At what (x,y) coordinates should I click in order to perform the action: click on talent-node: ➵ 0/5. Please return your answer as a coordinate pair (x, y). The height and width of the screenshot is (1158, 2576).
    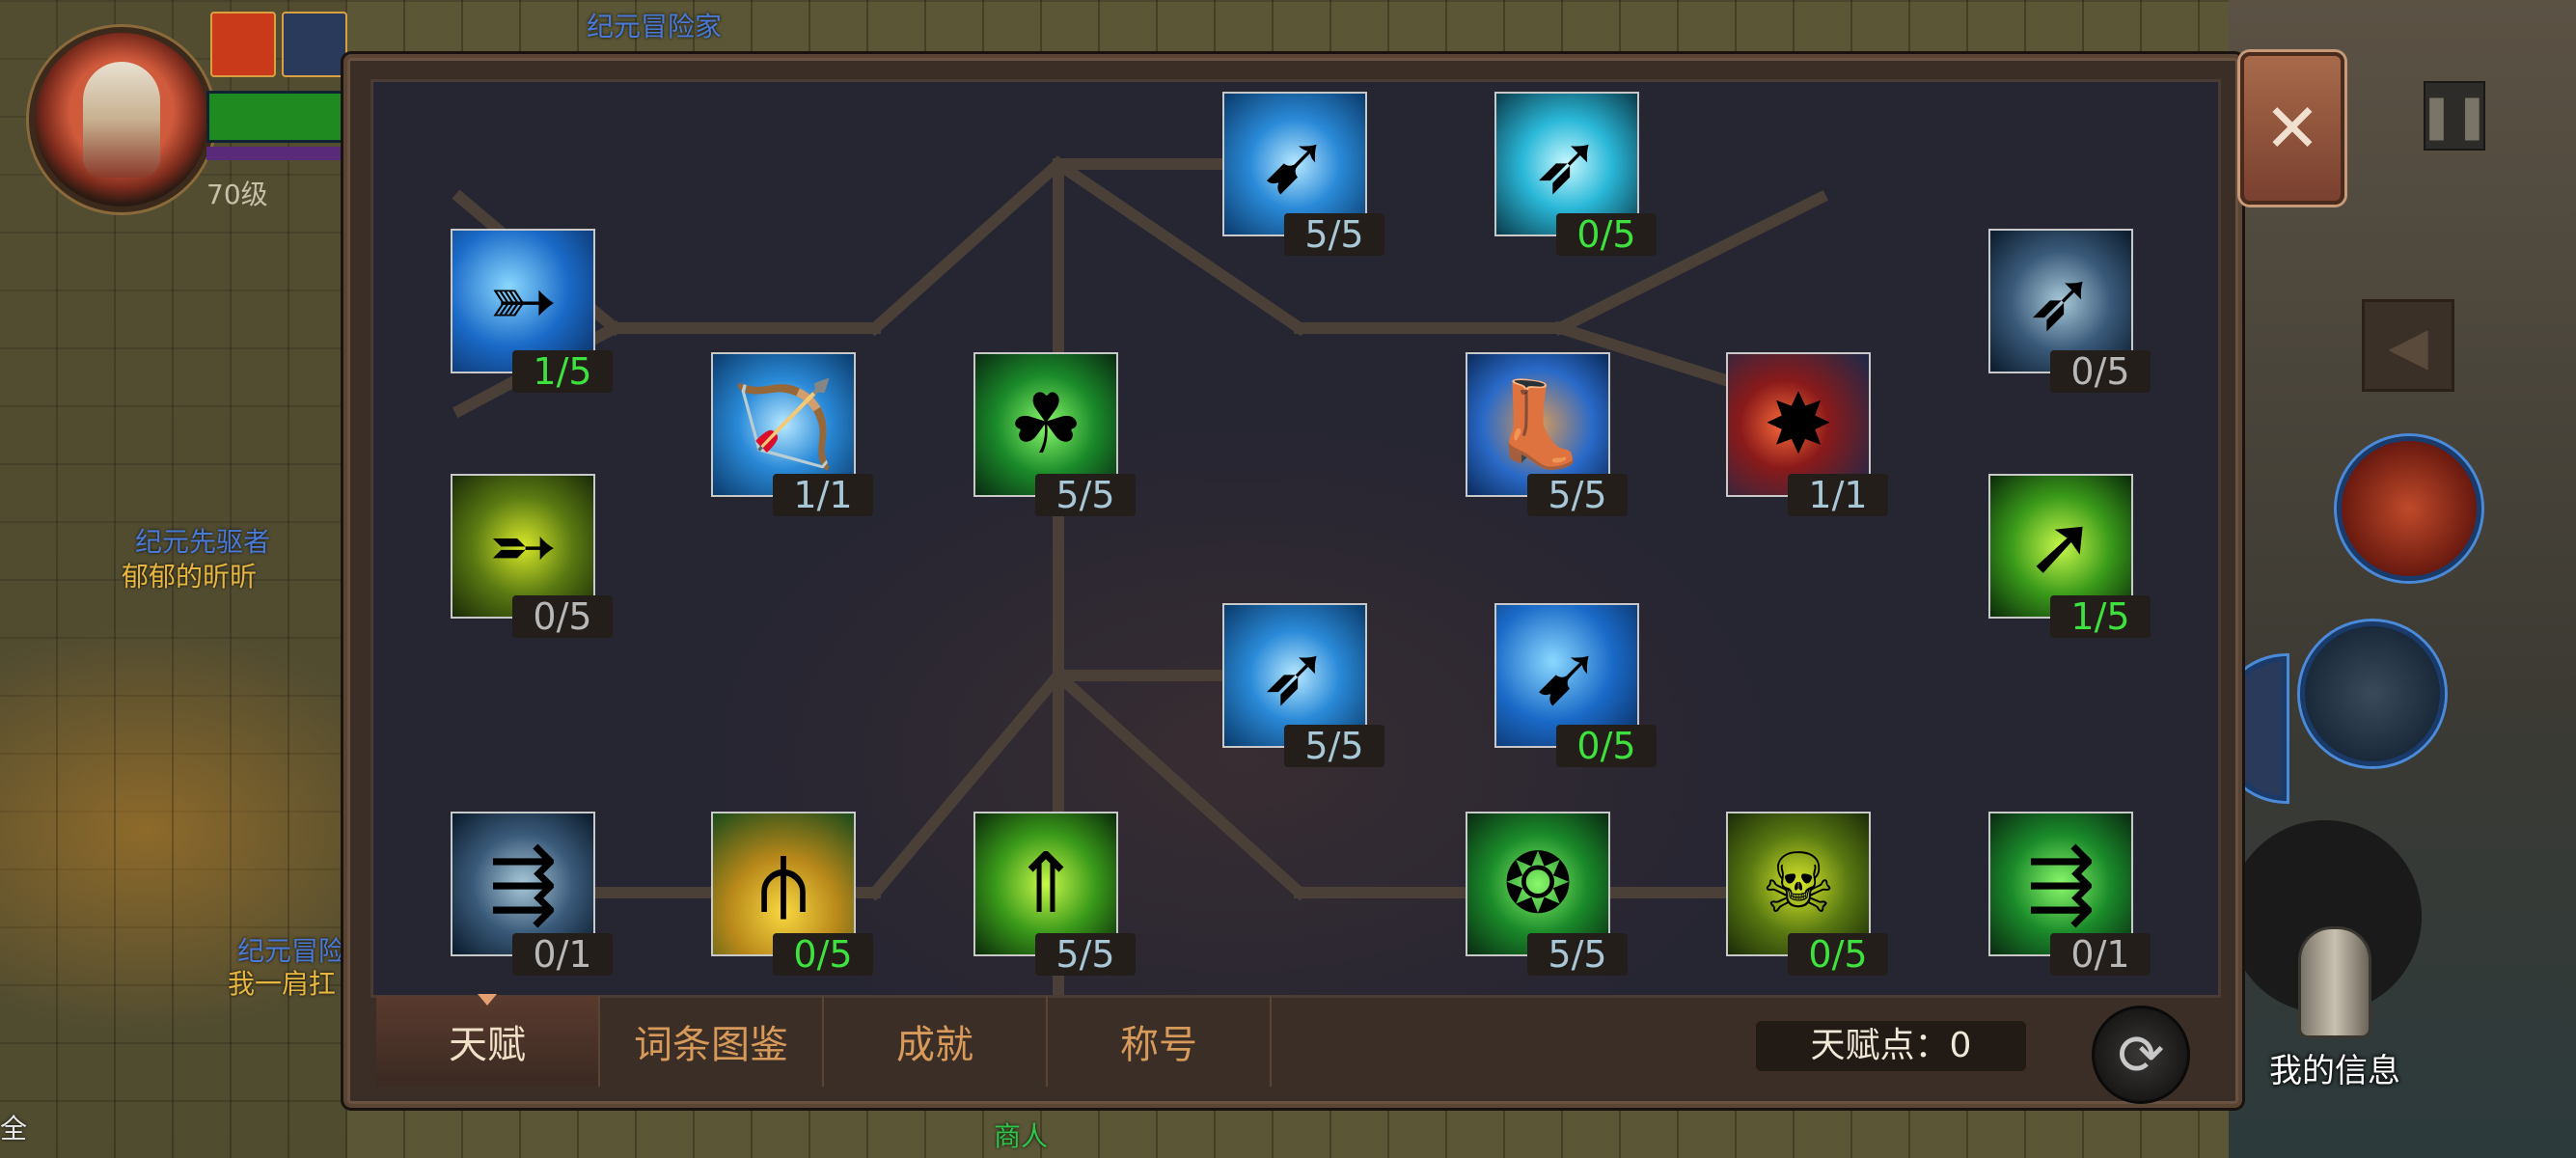
    Looking at the image, I should click on (532, 556).